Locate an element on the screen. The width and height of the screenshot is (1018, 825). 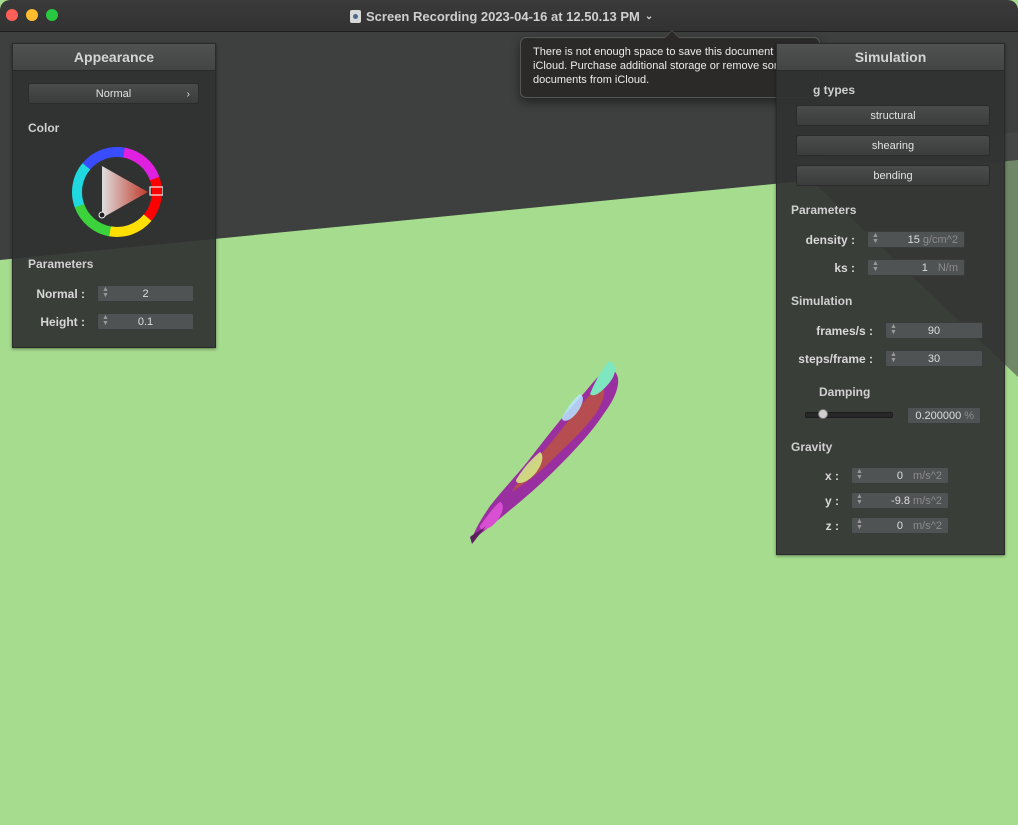
damping-unit: % is located at coordinates (969, 416).